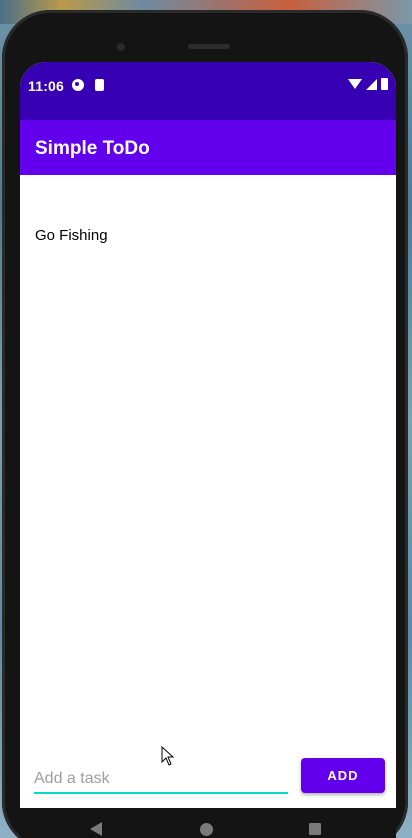 Image resolution: width=412 pixels, height=838 pixels. What do you see at coordinates (206, 829) in the screenshot?
I see `home-icon` at bounding box center [206, 829].